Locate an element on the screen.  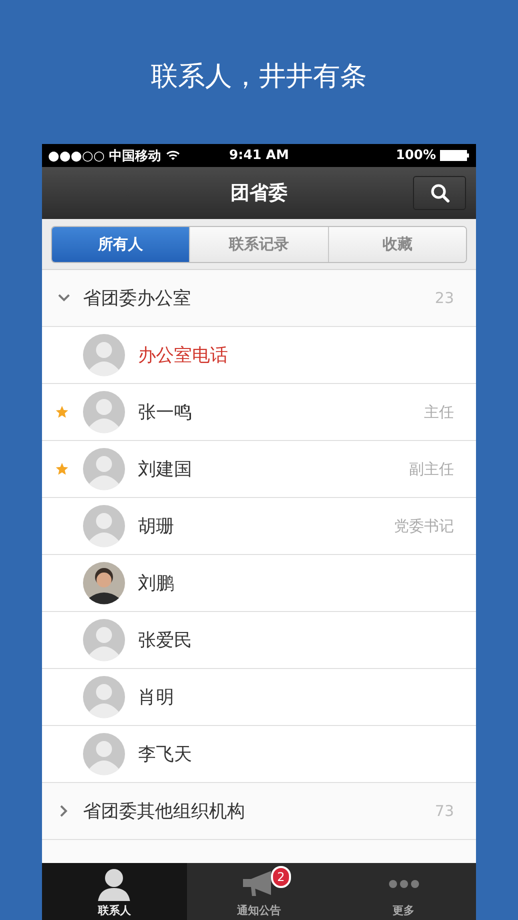
contact-row: 张爱民 is located at coordinates (259, 640).